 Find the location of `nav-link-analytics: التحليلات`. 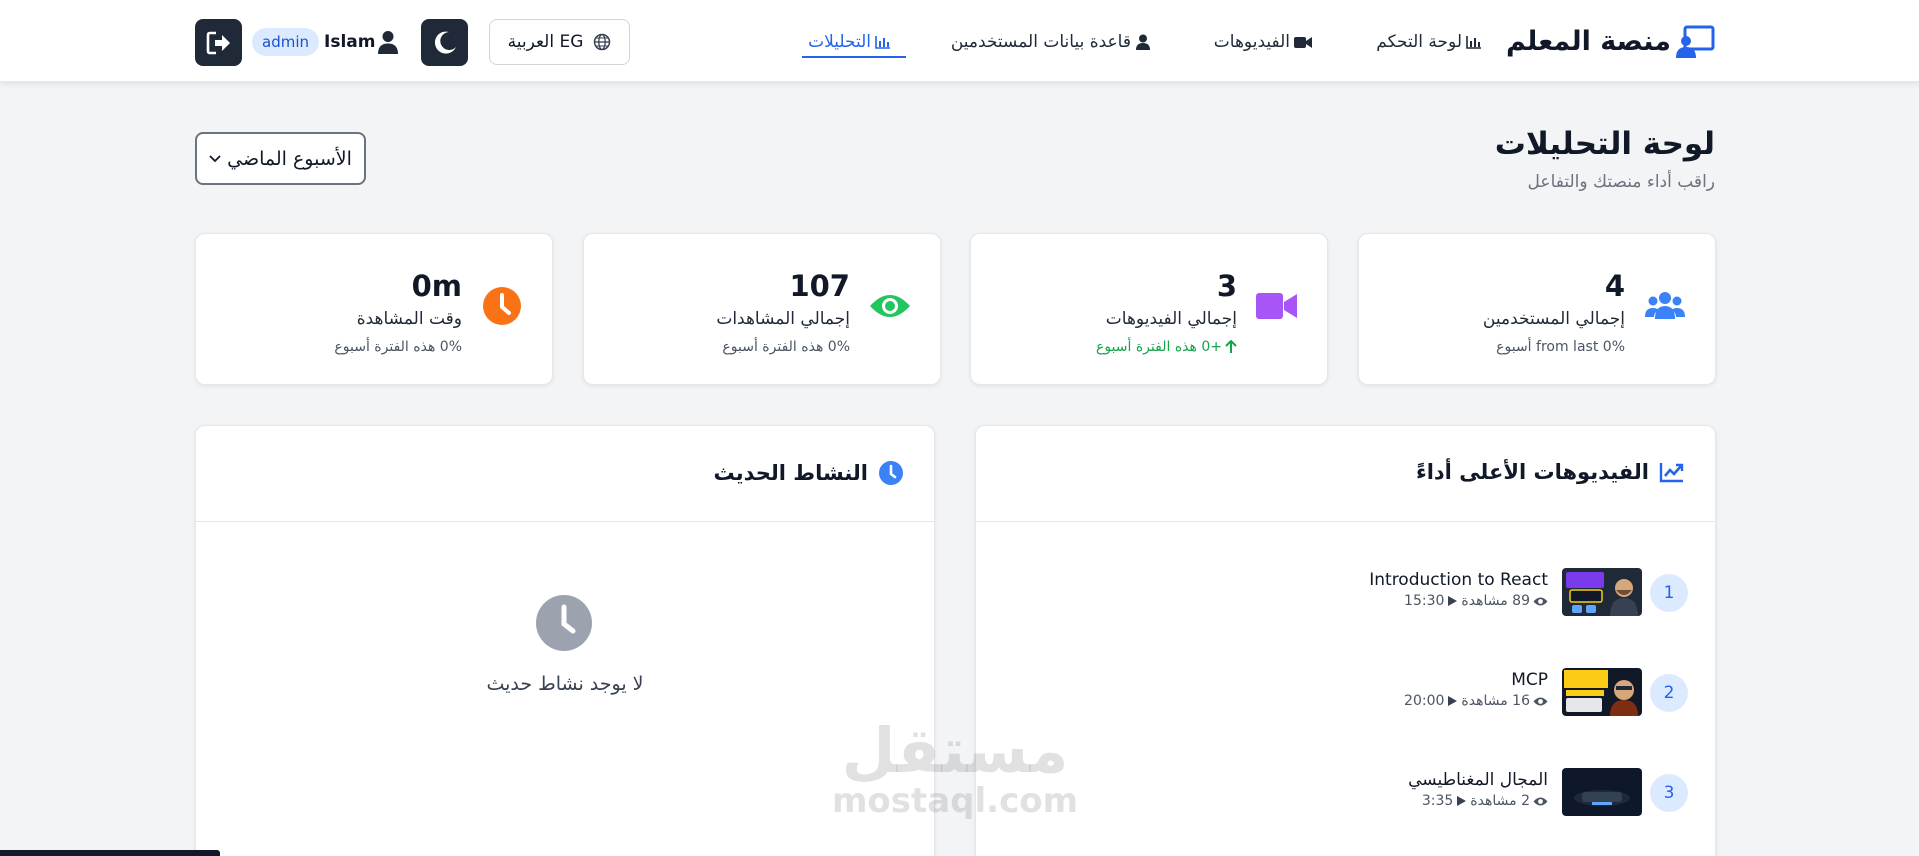

nav-link-analytics: التحليلات is located at coordinates (849, 42).